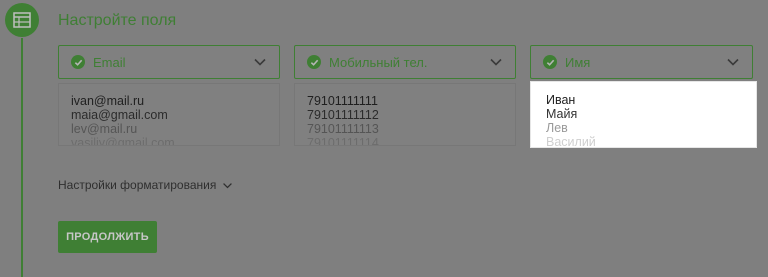 The height and width of the screenshot is (277, 768). I want to click on preview-value: 79101111111, so click(342, 101).